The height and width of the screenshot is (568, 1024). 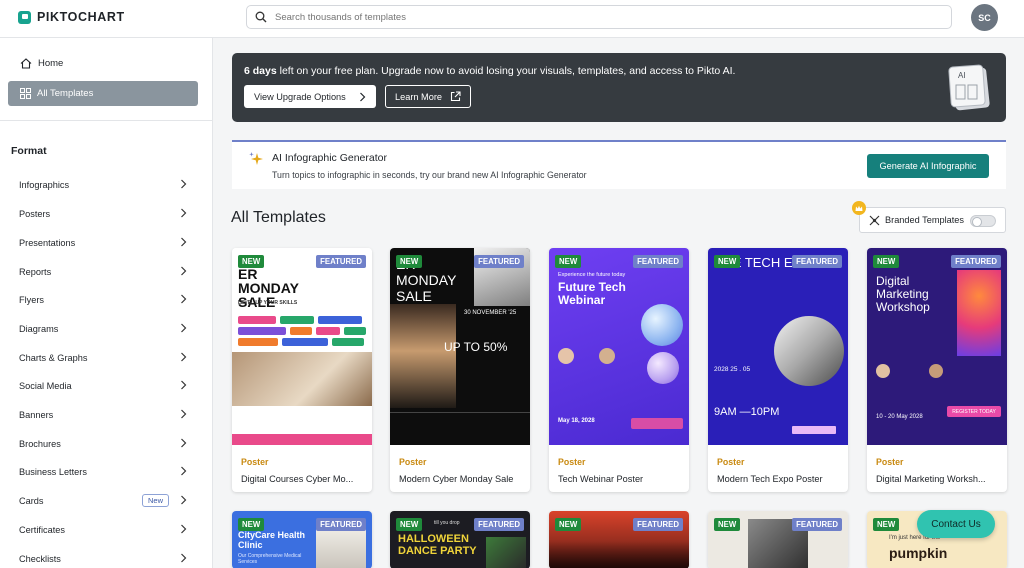 I want to click on sidebar-item-label: Charts & Graphs, so click(x=53, y=358).